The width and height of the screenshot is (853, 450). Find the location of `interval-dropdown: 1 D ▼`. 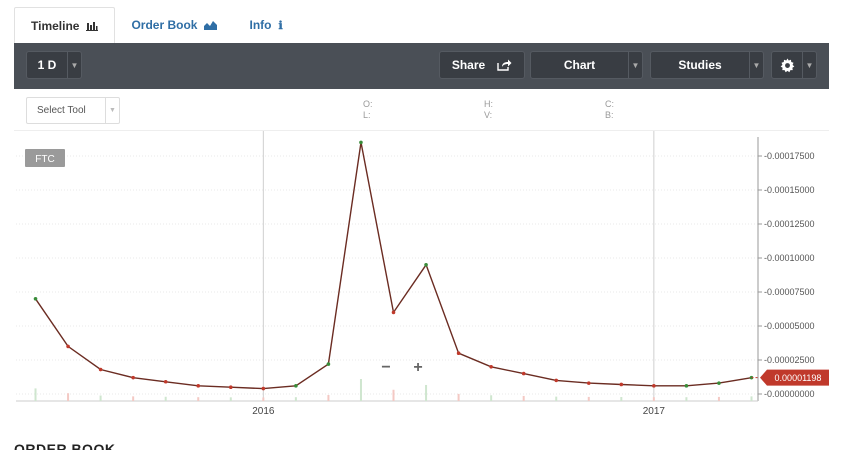

interval-dropdown: 1 D ▼ is located at coordinates (54, 65).